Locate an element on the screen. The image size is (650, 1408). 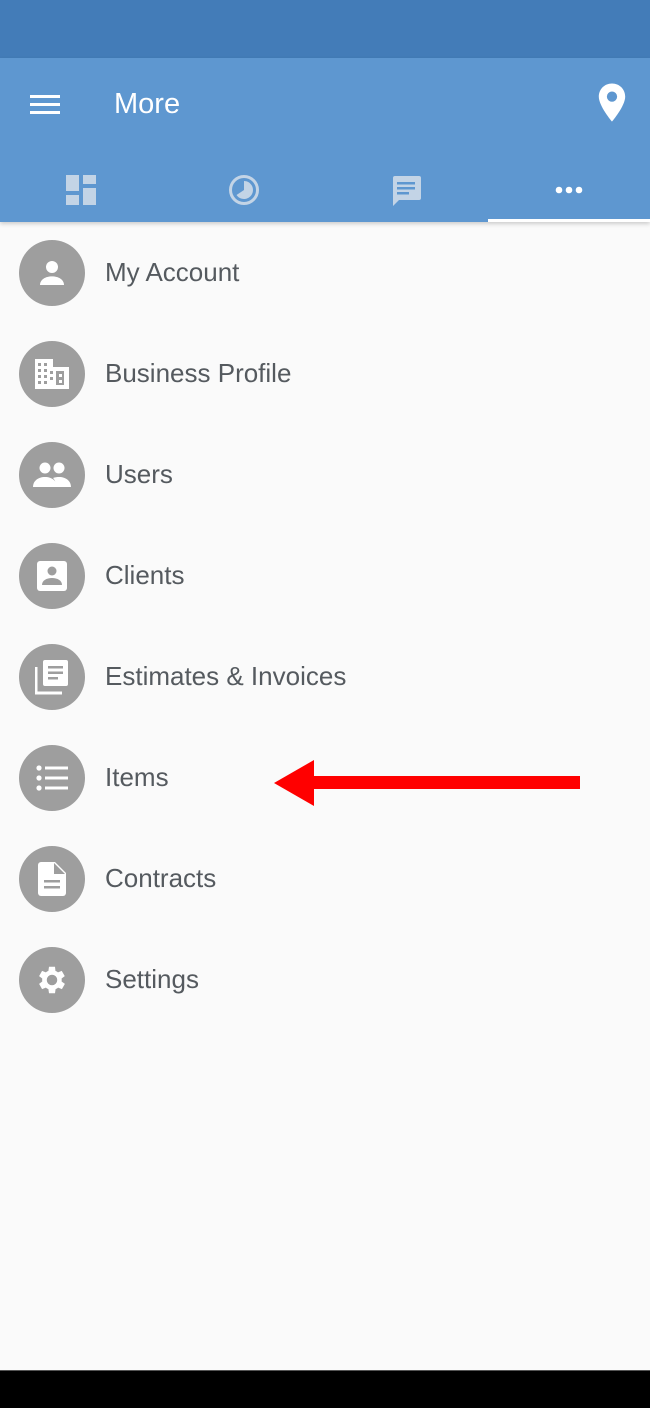
location-button is located at coordinates (612, 104).